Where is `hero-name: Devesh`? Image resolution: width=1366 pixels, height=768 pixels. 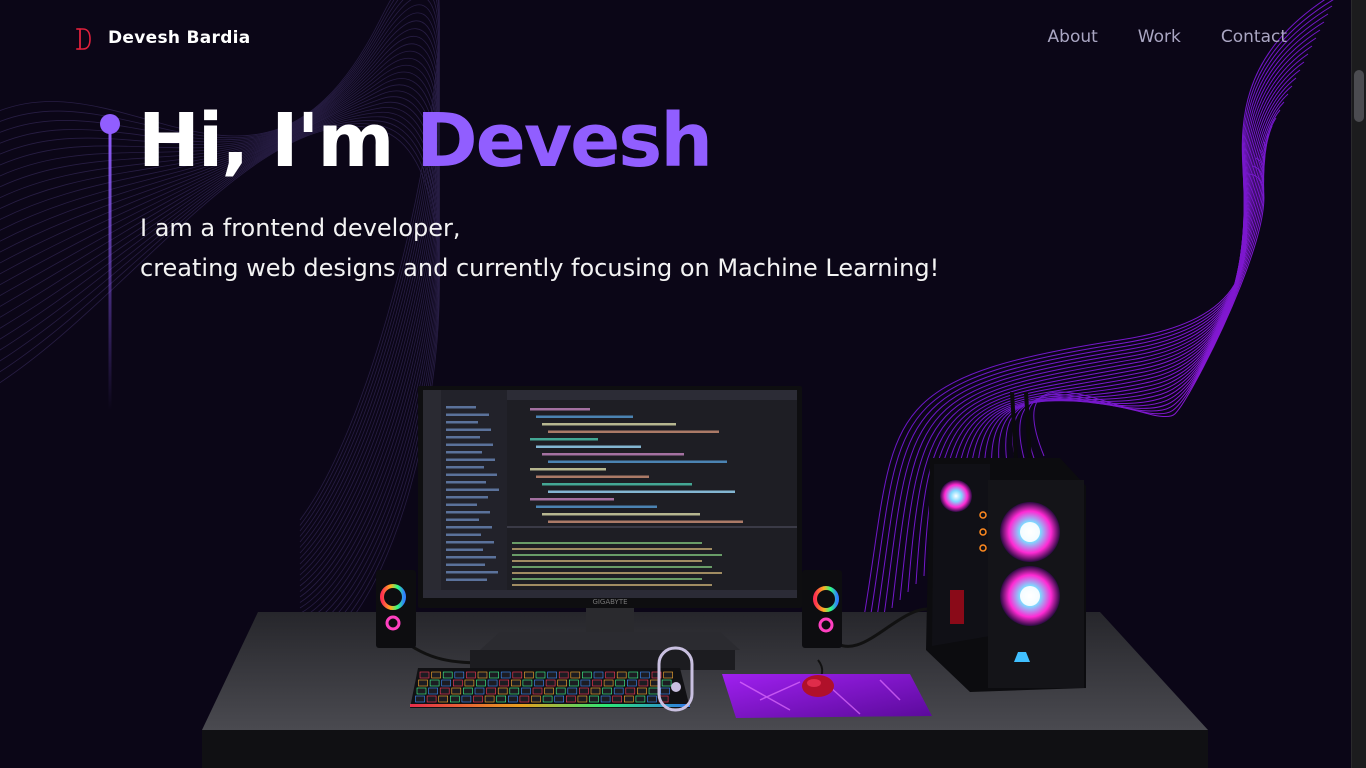
hero-name: Devesh is located at coordinates (564, 141).